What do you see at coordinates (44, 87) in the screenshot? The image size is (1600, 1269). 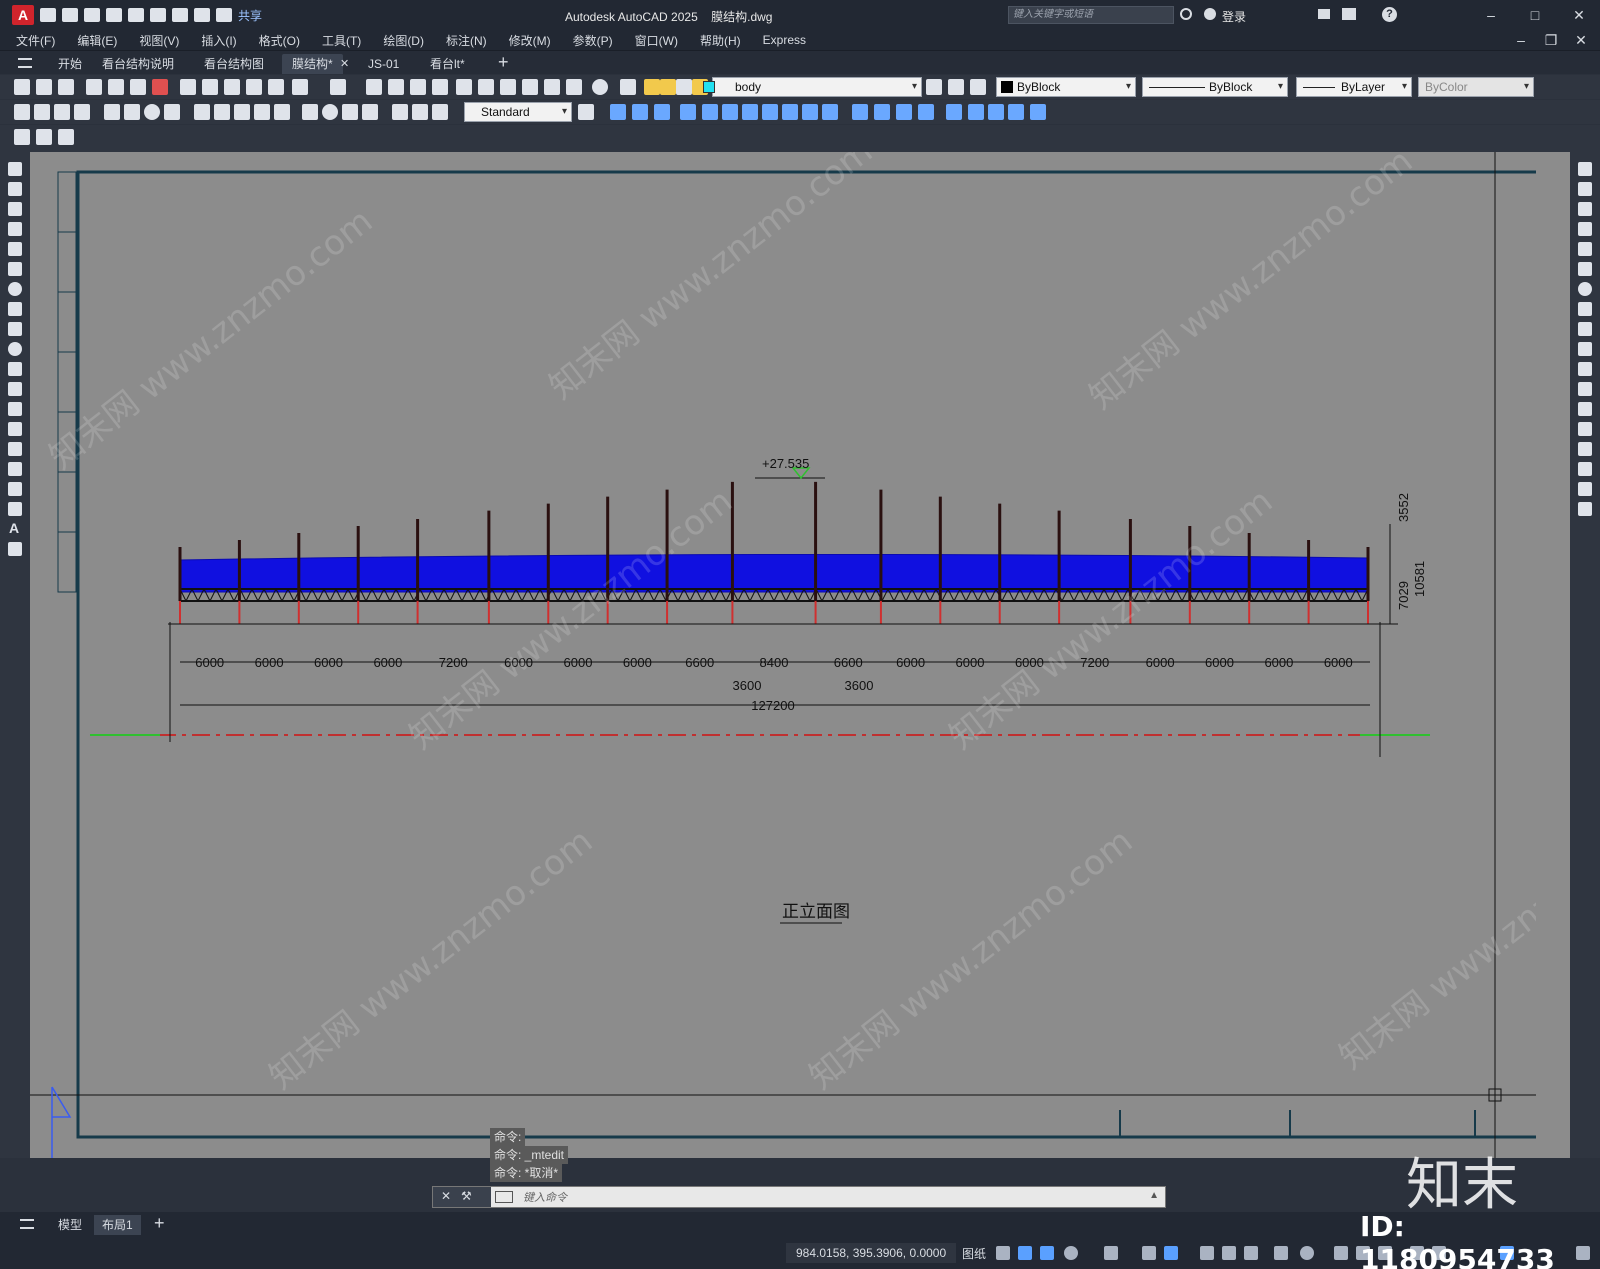 I see `open-icon` at bounding box center [44, 87].